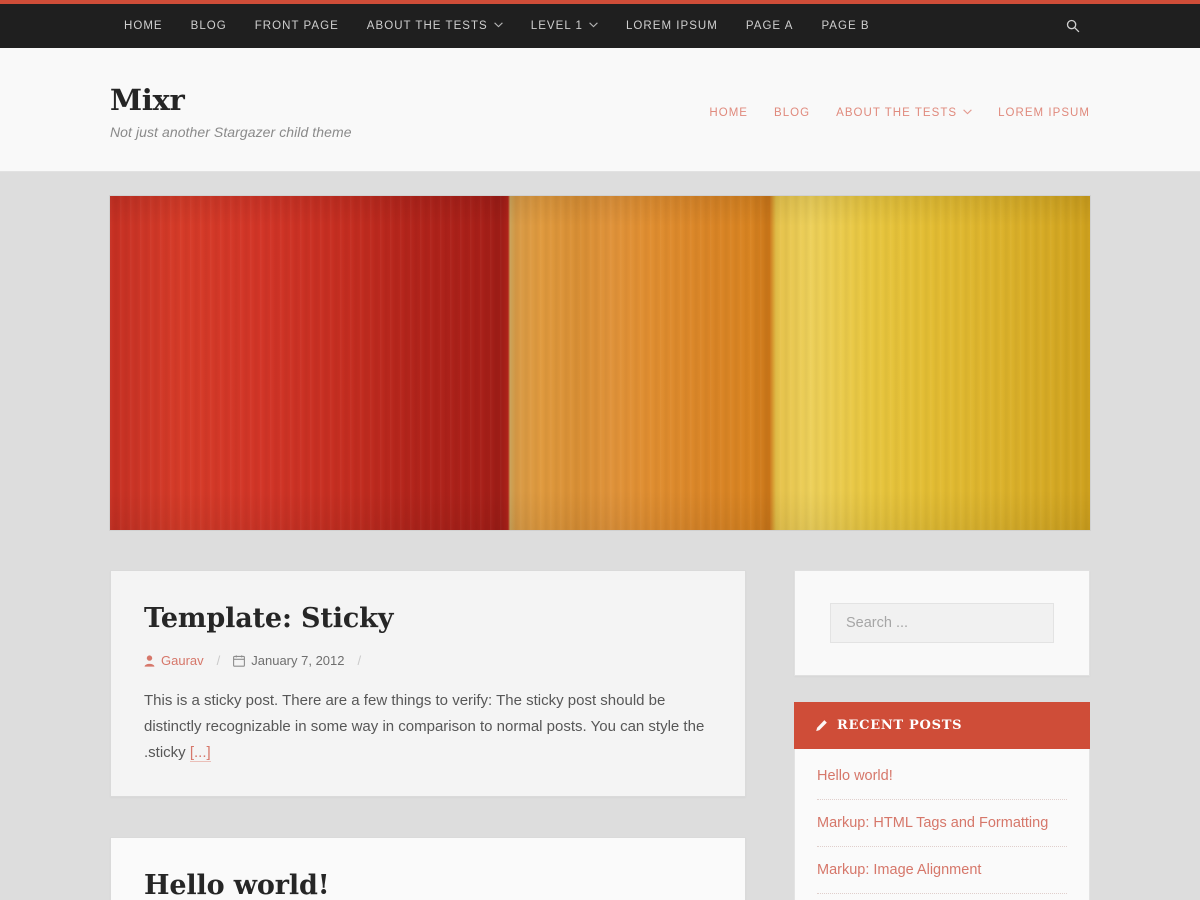 The width and height of the screenshot is (1200, 900). What do you see at coordinates (900, 725) in the screenshot?
I see `widget-title-text: Recent Posts` at bounding box center [900, 725].